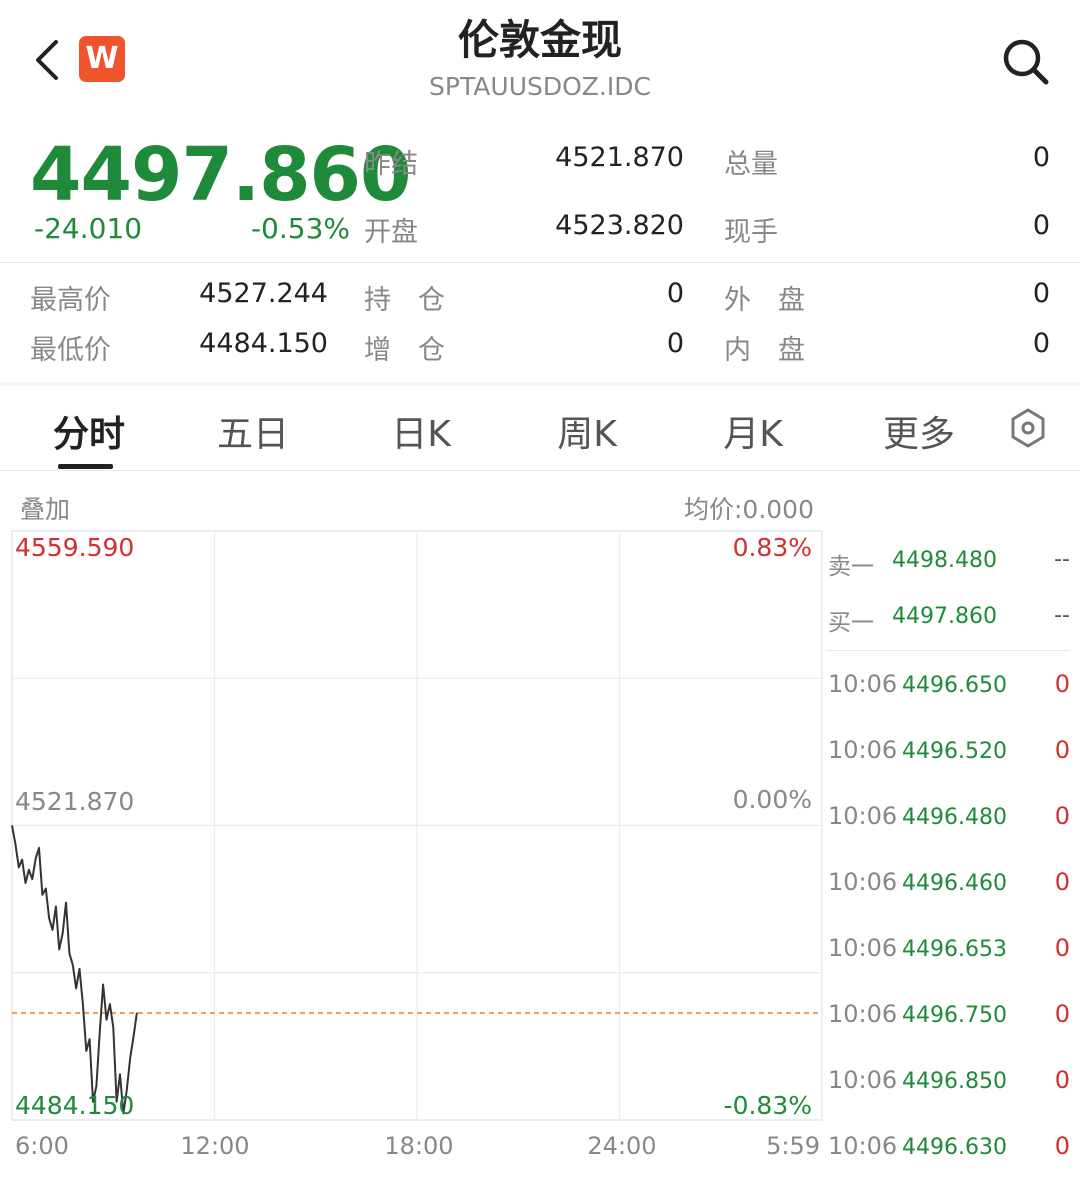  Describe the element at coordinates (587, 431) in the screenshot. I see `tab-weekly-k: 周K` at that location.